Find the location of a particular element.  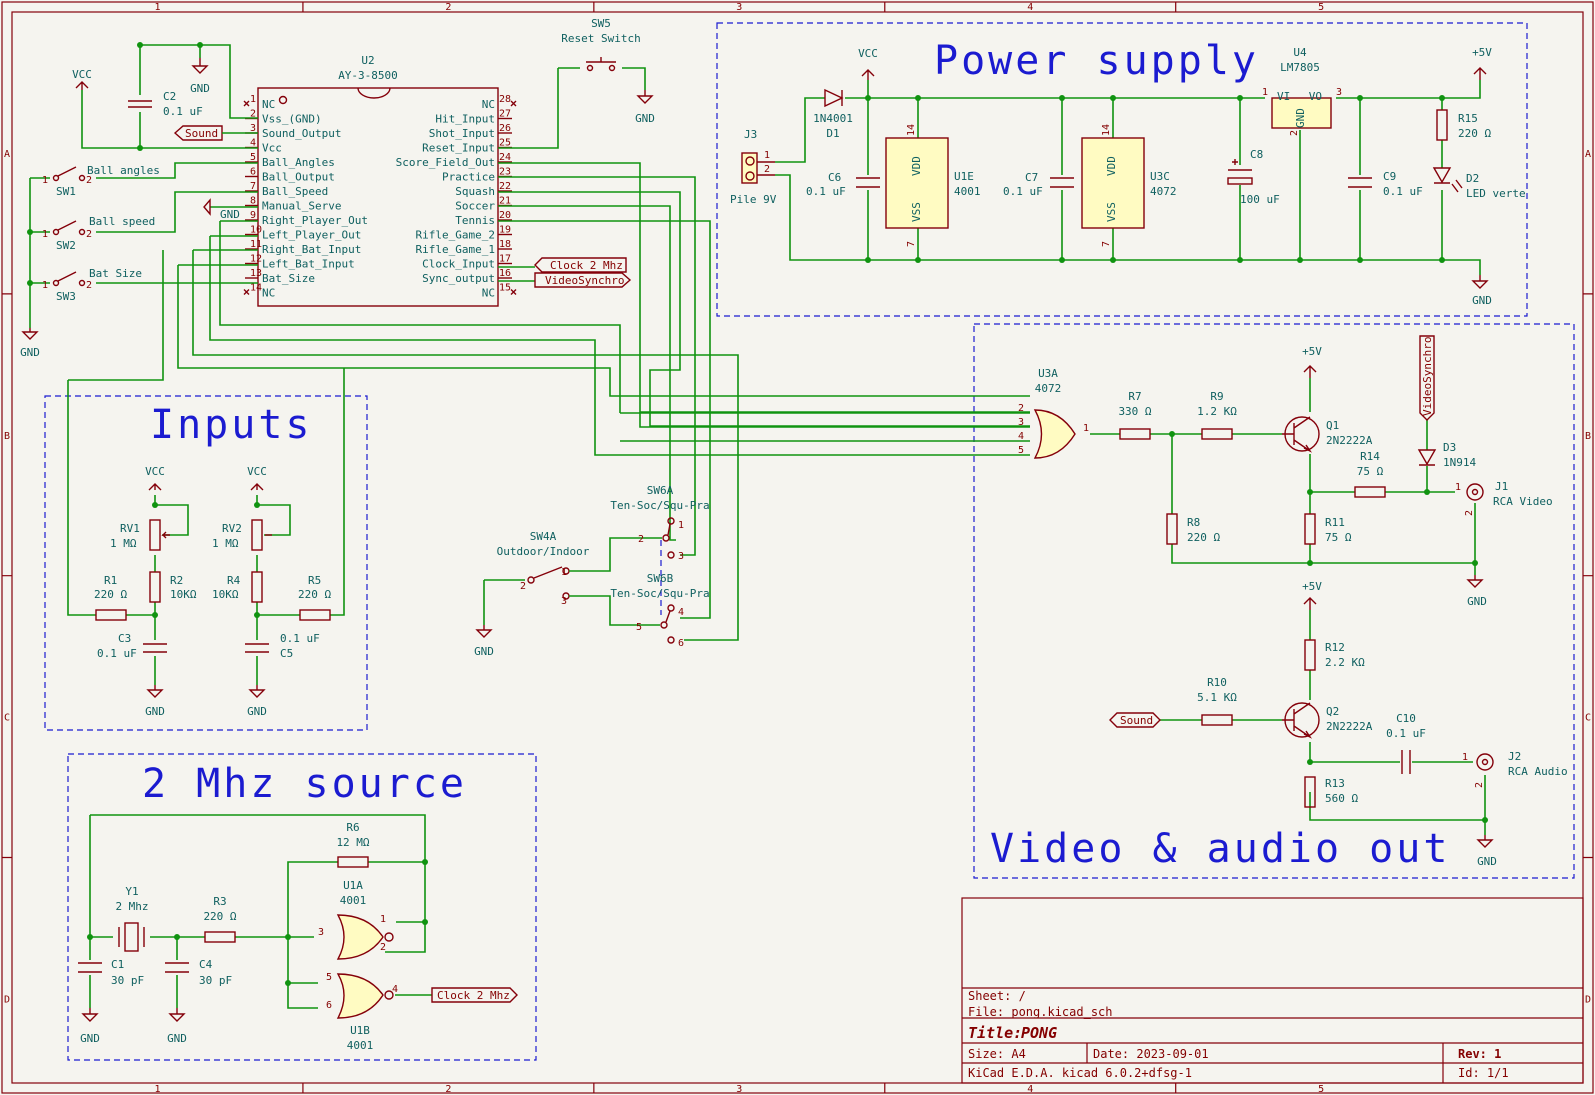

pin-name: Bat_Size is located at coordinates (288, 278).